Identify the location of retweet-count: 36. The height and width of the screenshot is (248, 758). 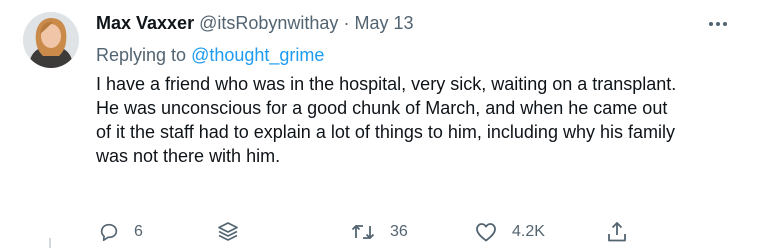
(399, 231).